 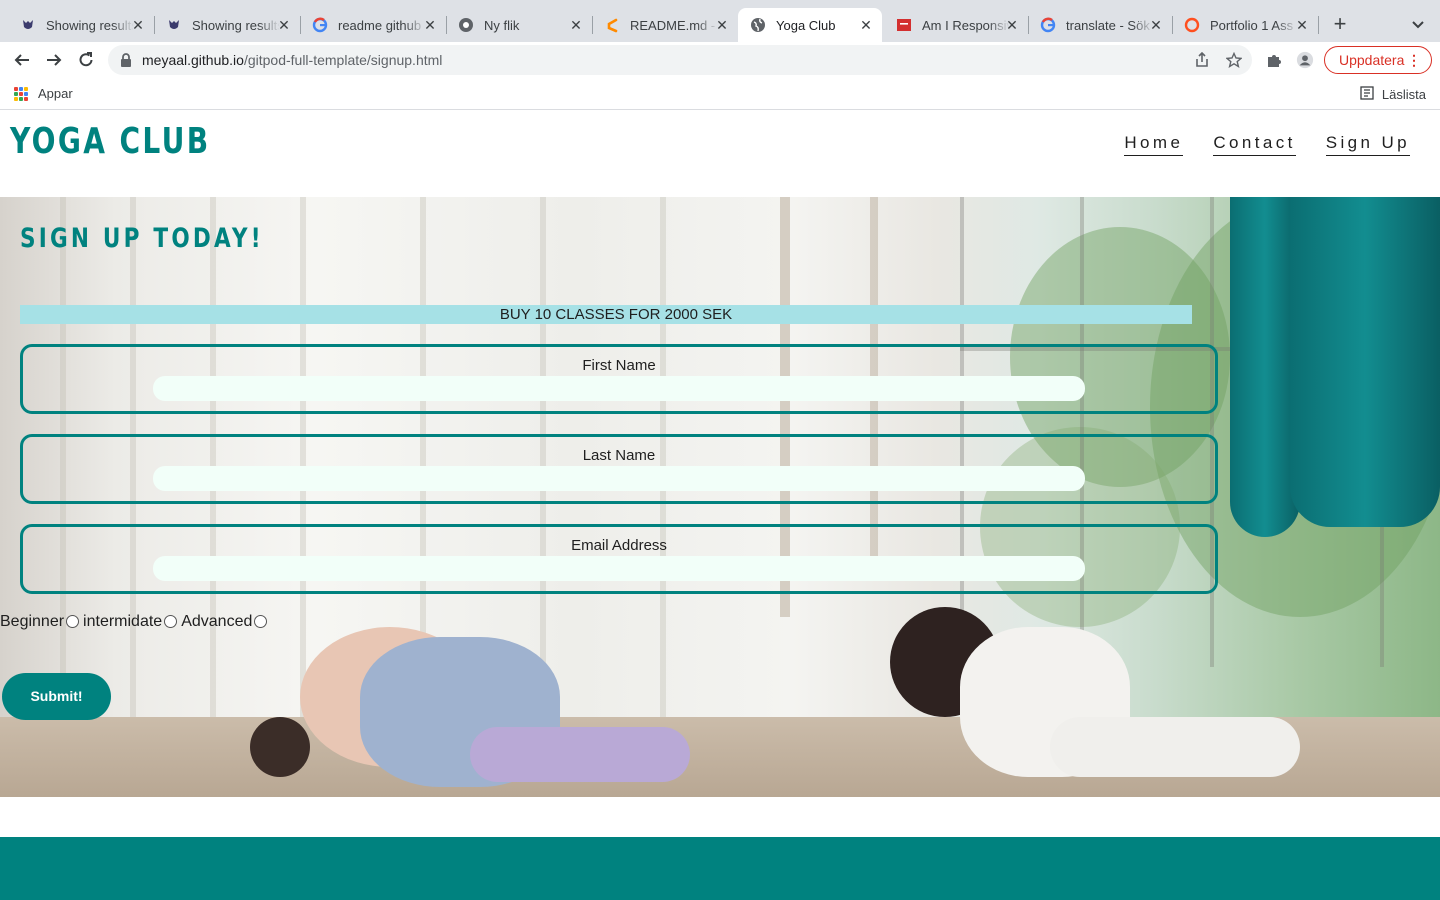 I want to click on level-intermediate-radio, so click(x=171, y=621).